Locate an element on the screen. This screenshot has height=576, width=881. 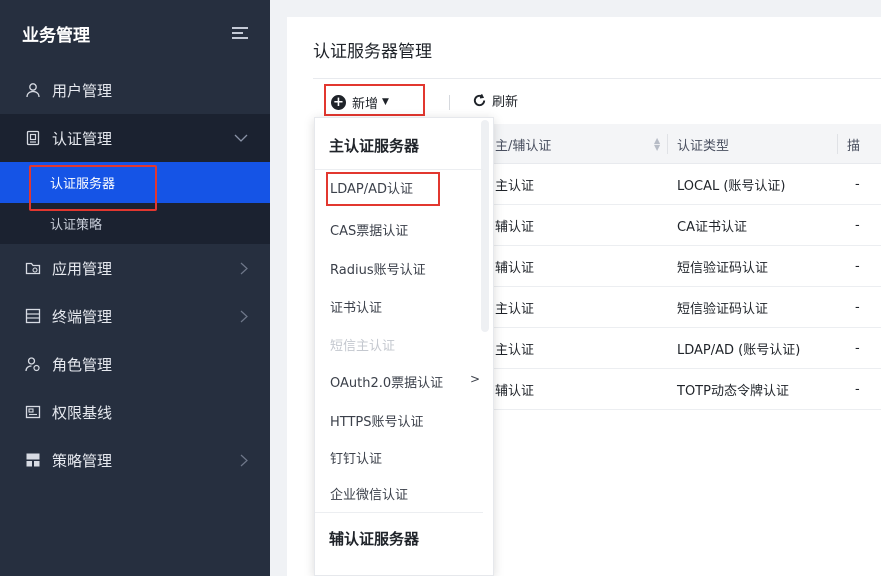
certificate-icon is located at coordinates (33, 138).